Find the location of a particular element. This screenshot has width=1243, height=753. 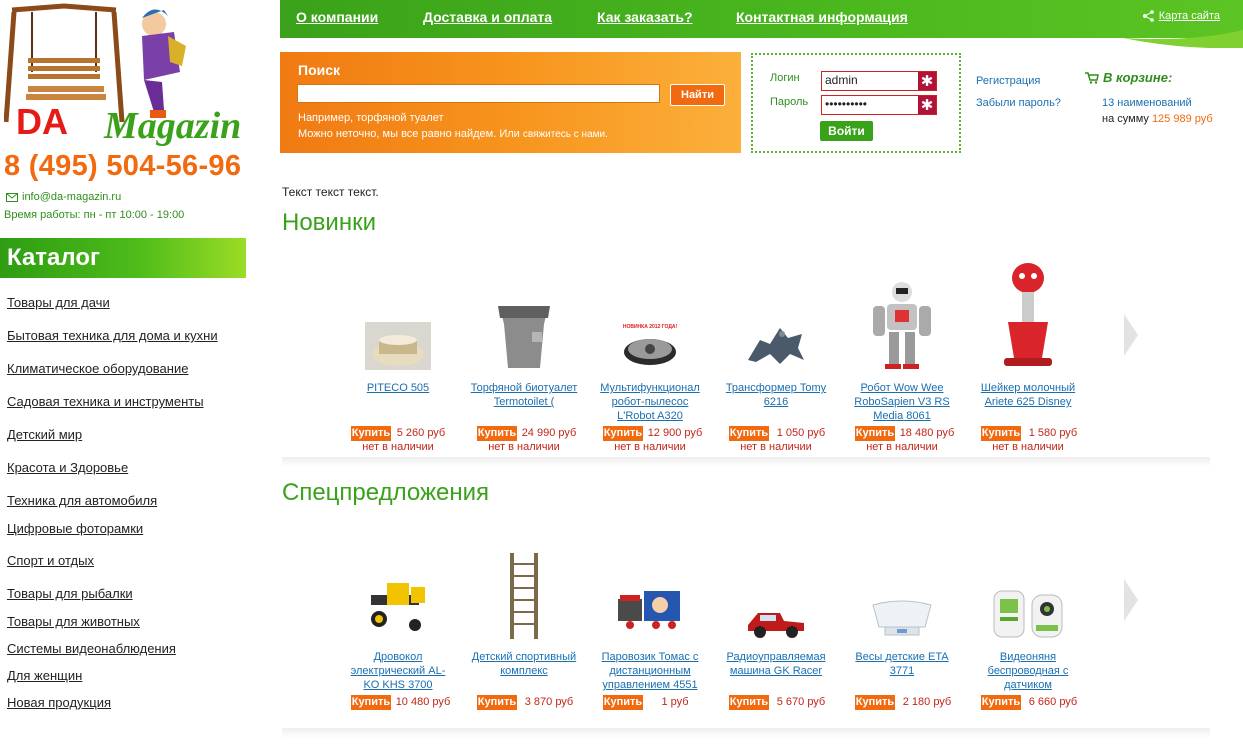

catalog-item: Новая продукция is located at coordinates (59, 702).